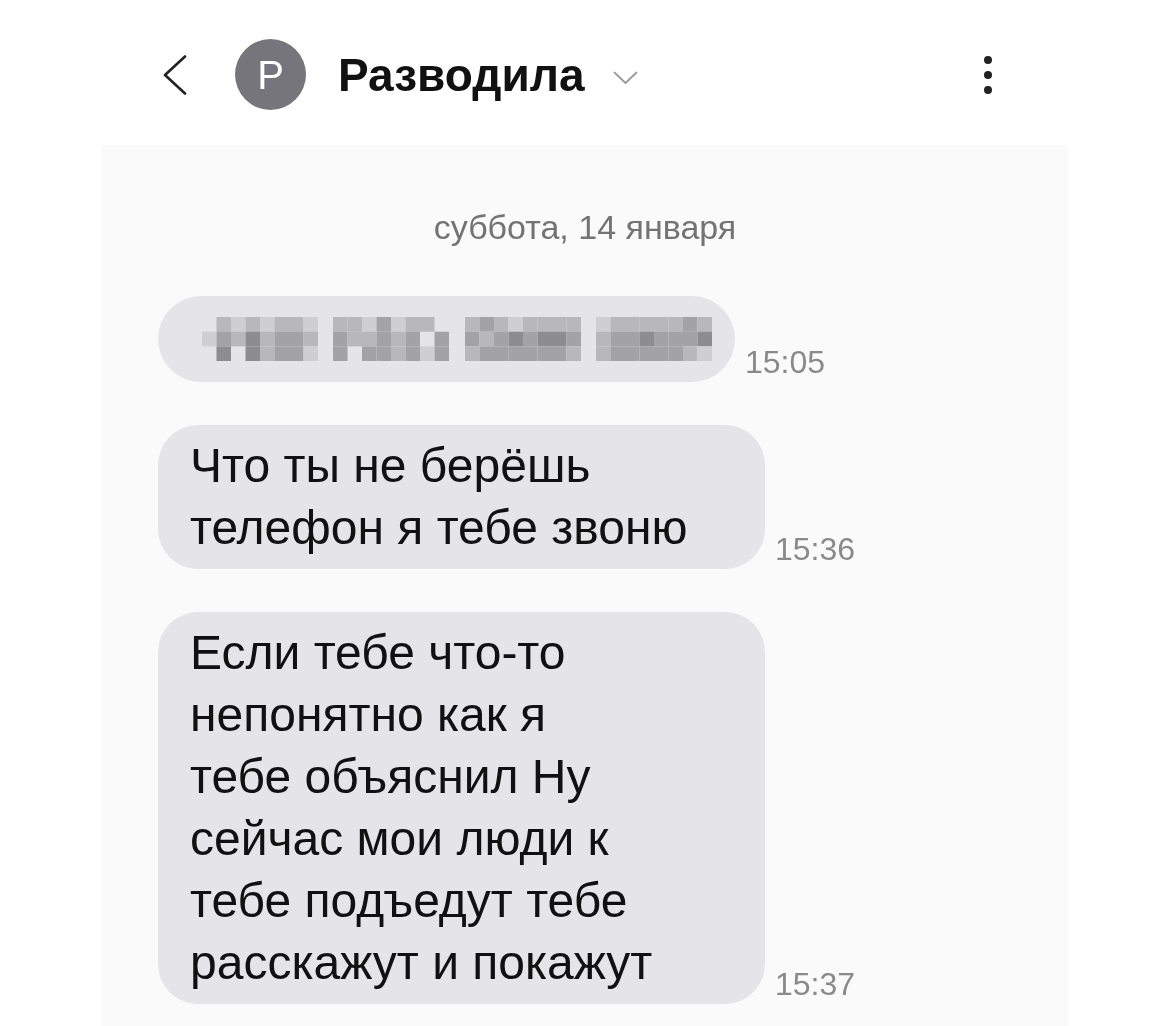 Image resolution: width=1170 pixels, height=1026 pixels. Describe the element at coordinates (815, 984) in the screenshot. I see `message-time: 15:37` at that location.